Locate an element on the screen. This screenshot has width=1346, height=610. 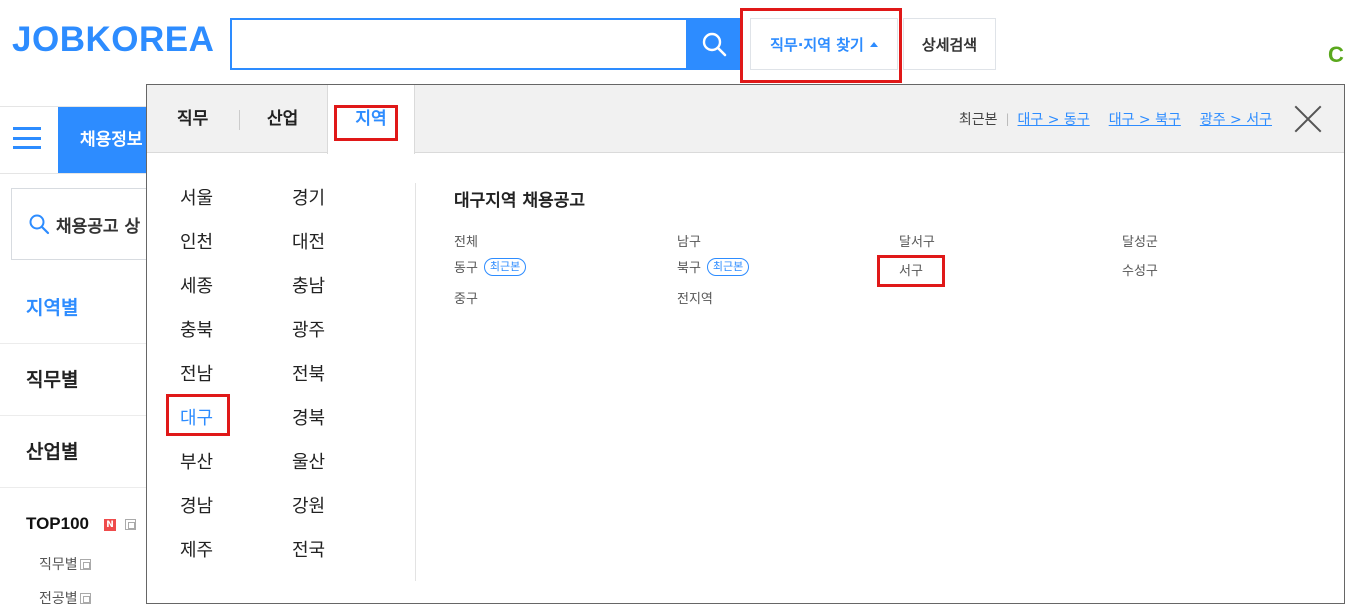
region-item-selected: 대구 is located at coordinates (196, 417).